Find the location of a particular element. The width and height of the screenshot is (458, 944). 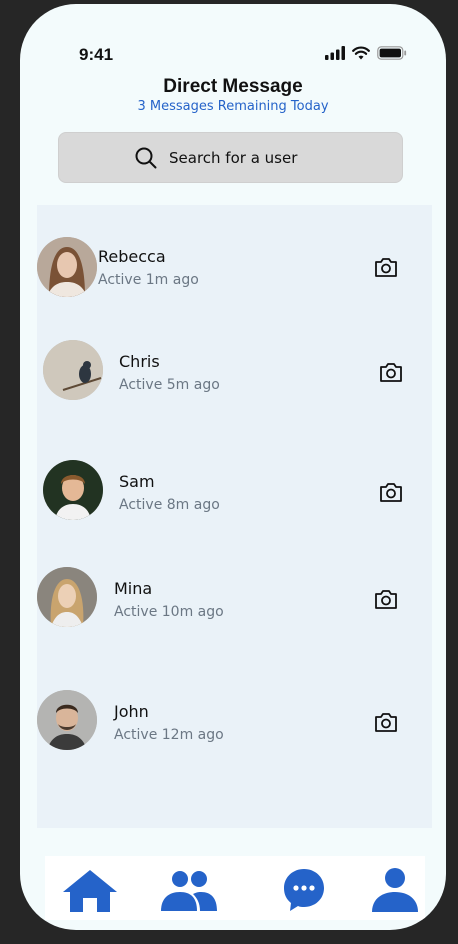

search-icon is located at coordinates (146, 158).